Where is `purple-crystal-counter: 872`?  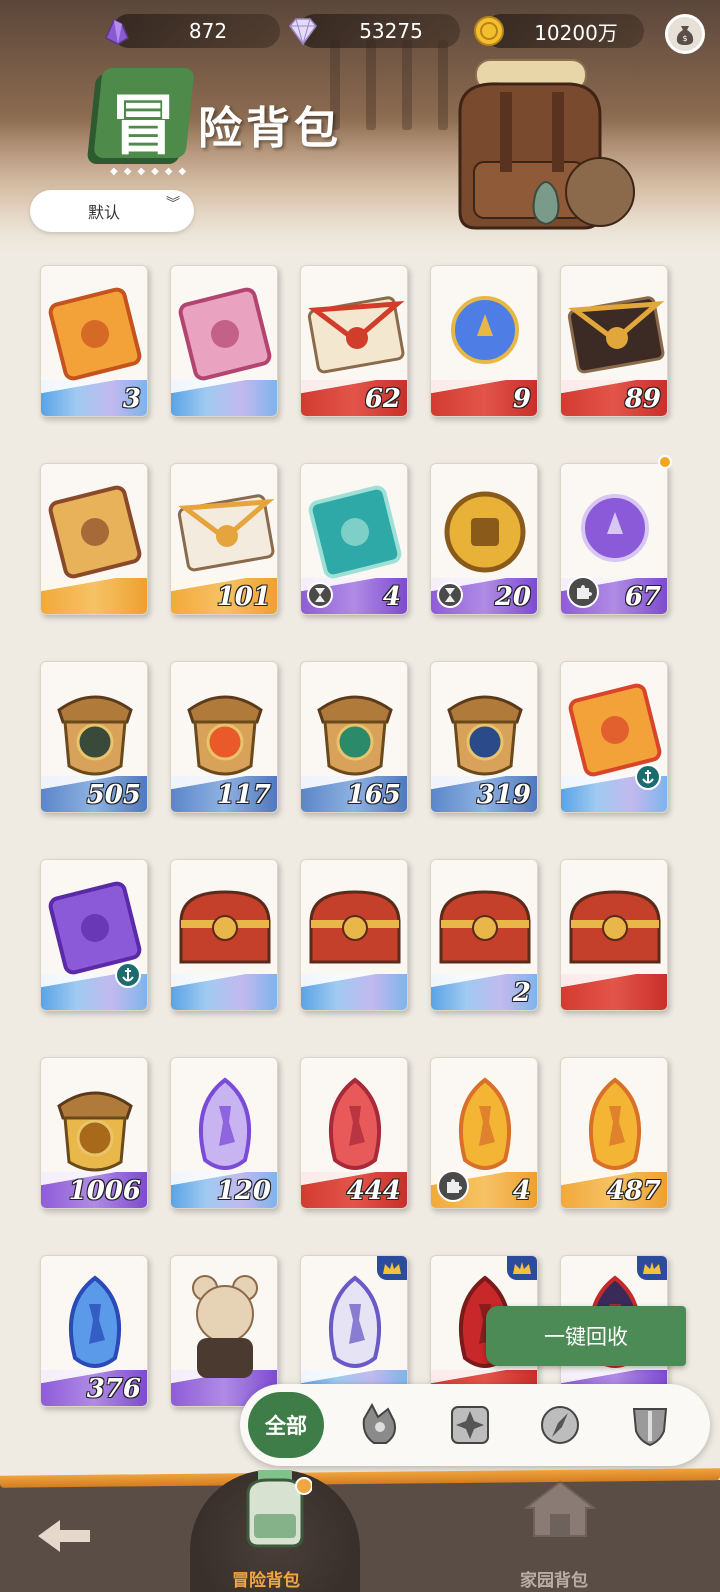 purple-crystal-counter: 872 is located at coordinates (192, 31).